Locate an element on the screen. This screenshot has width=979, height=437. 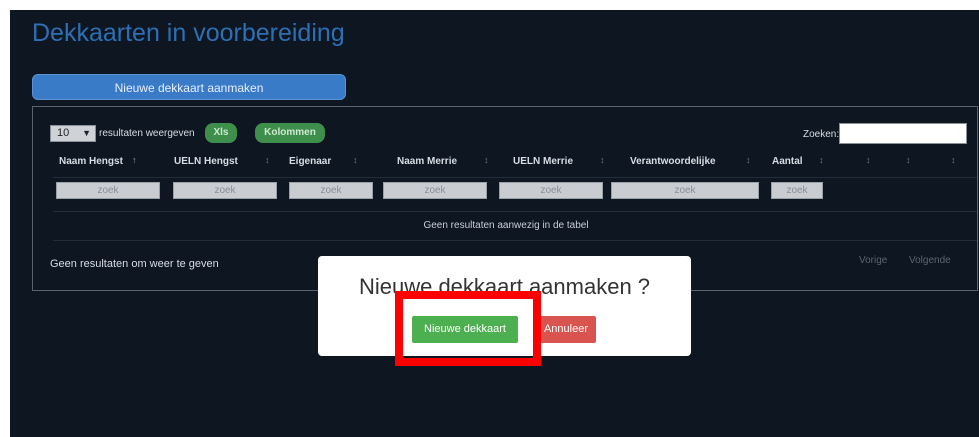
body-divider is located at coordinates (515, 240).